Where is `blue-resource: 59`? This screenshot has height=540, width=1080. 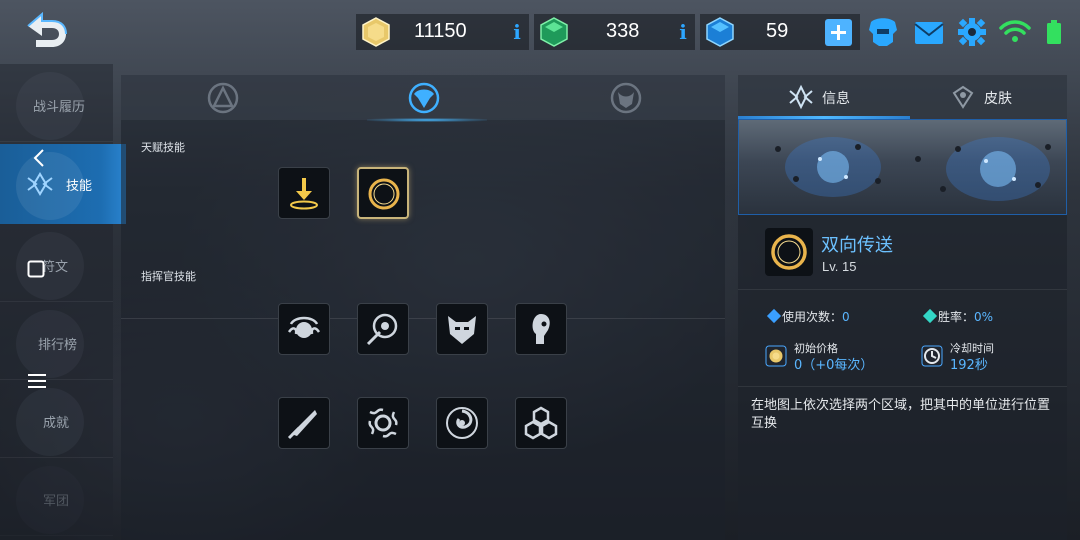
blue-resource: 59 is located at coordinates (780, 32).